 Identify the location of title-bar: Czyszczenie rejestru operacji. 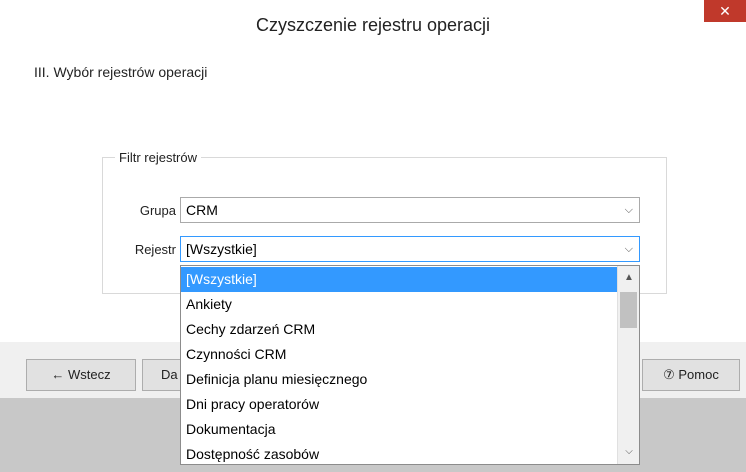
(373, 23).